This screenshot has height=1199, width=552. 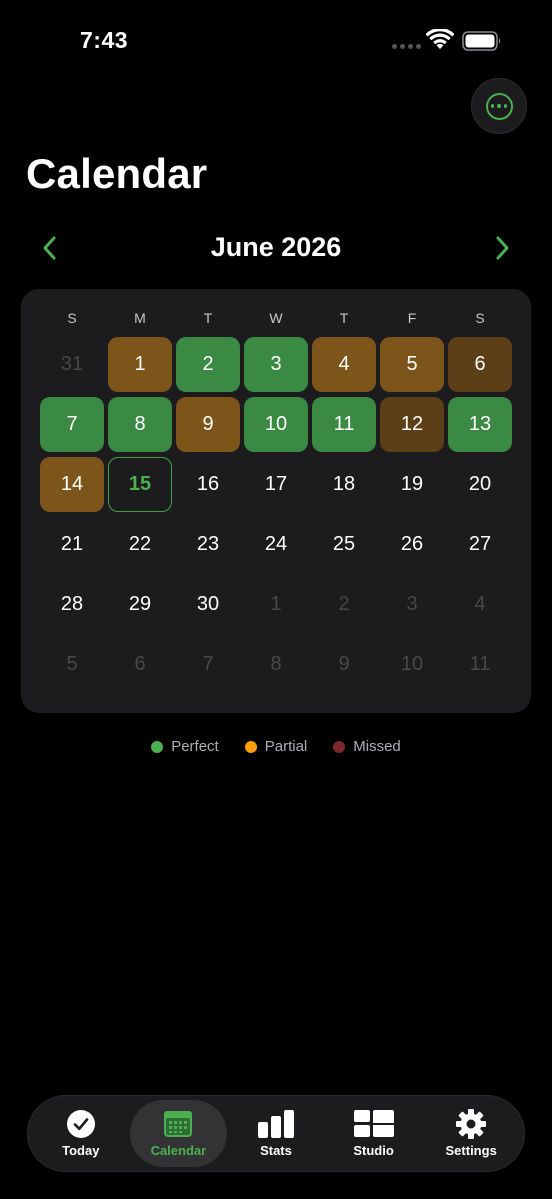 What do you see at coordinates (208, 604) in the screenshot?
I see `day-cell: 30` at bounding box center [208, 604].